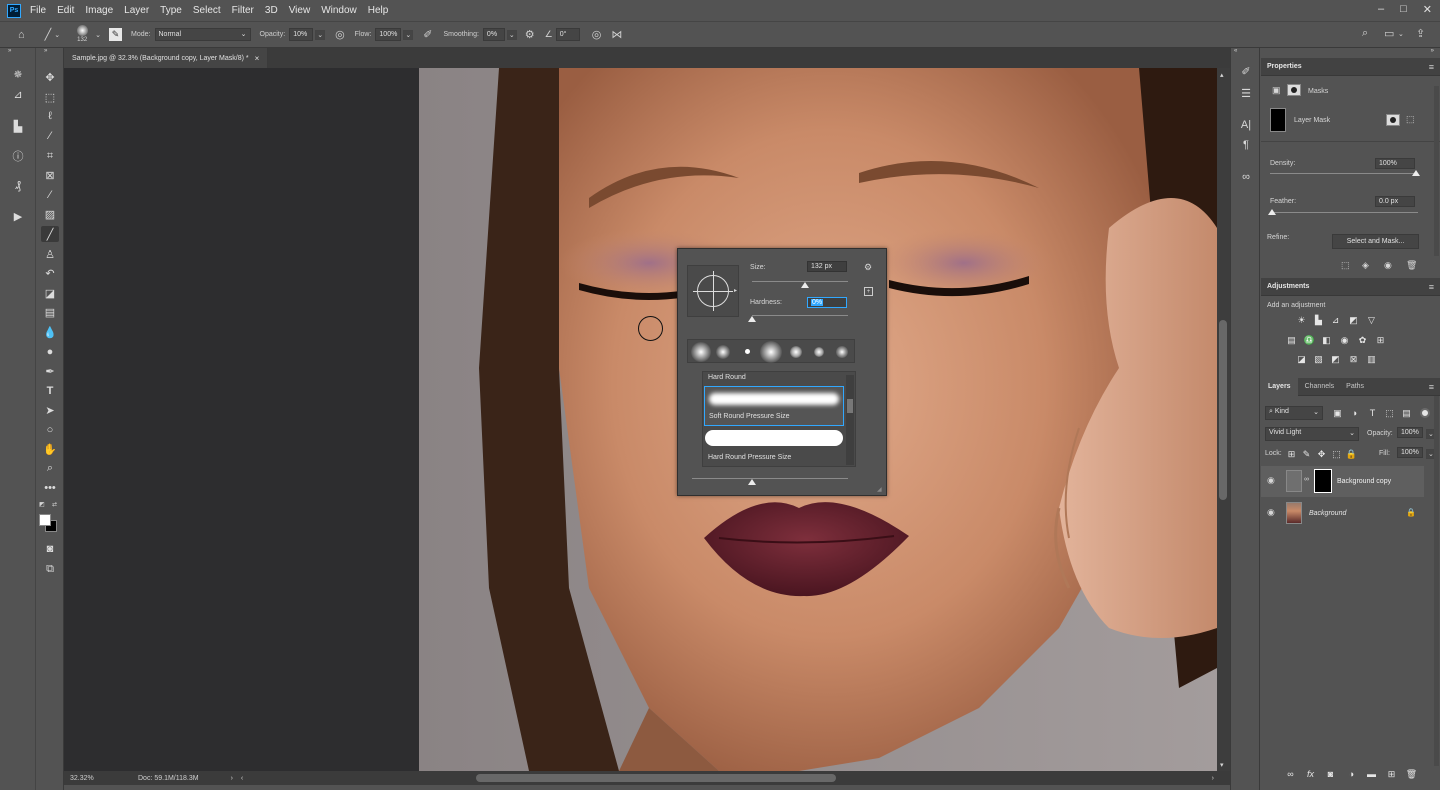  What do you see at coordinates (752, 482) in the screenshot?
I see `preview-size-slider-thumb` at bounding box center [752, 482].